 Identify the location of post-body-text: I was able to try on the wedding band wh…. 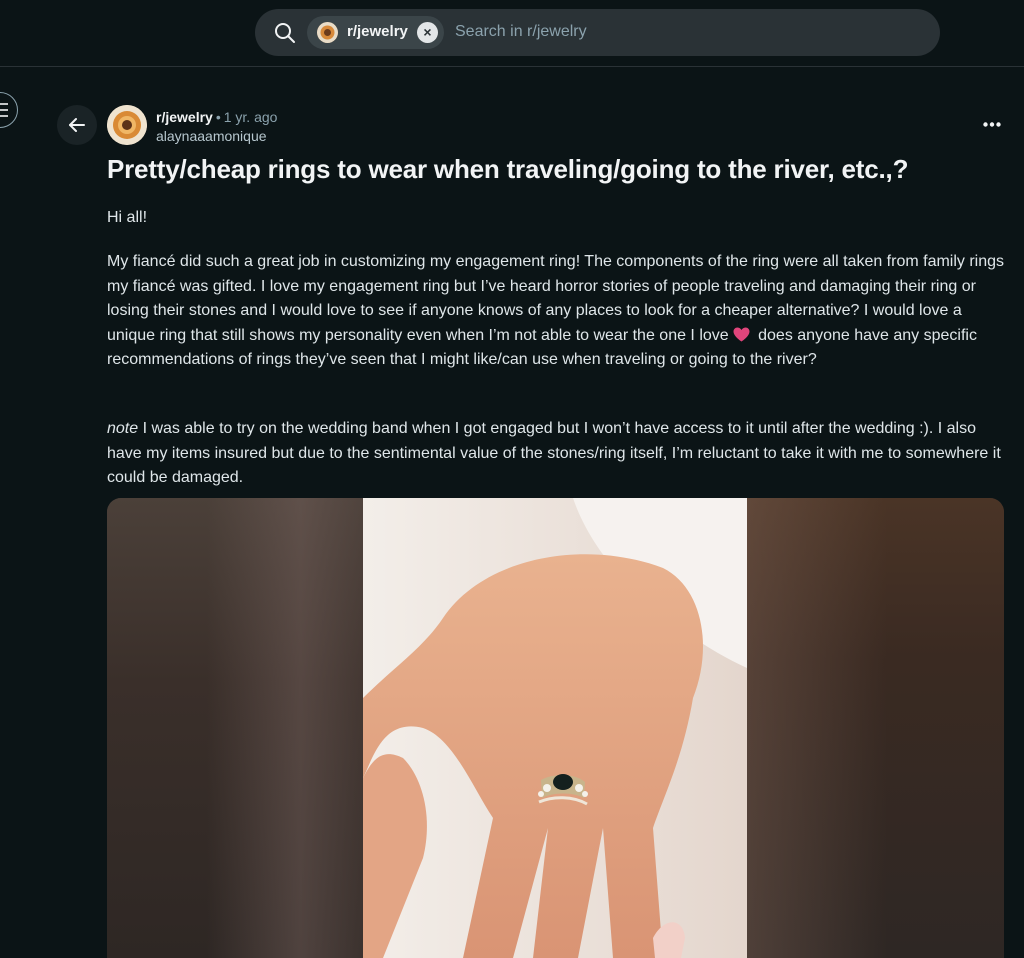
(554, 453).